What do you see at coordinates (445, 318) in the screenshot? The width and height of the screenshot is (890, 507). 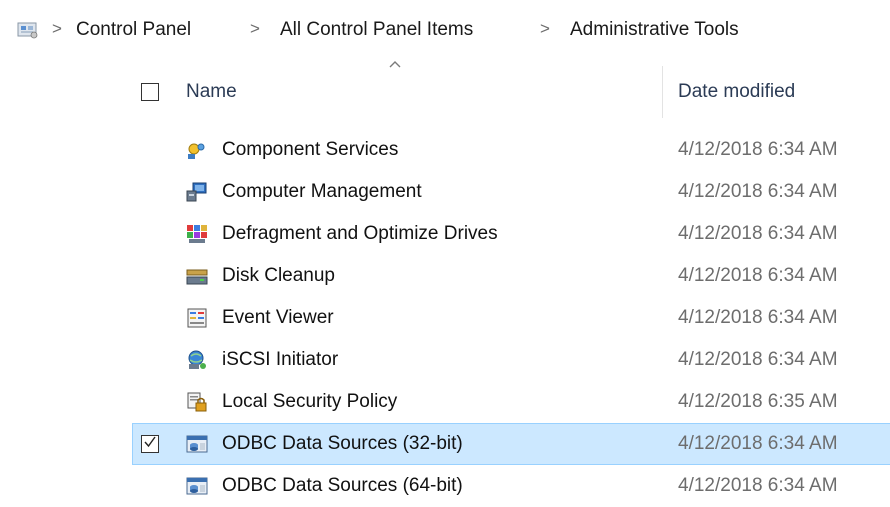 I see `list-item: Event Viewer 4/12/2018 6:34 AM` at bounding box center [445, 318].